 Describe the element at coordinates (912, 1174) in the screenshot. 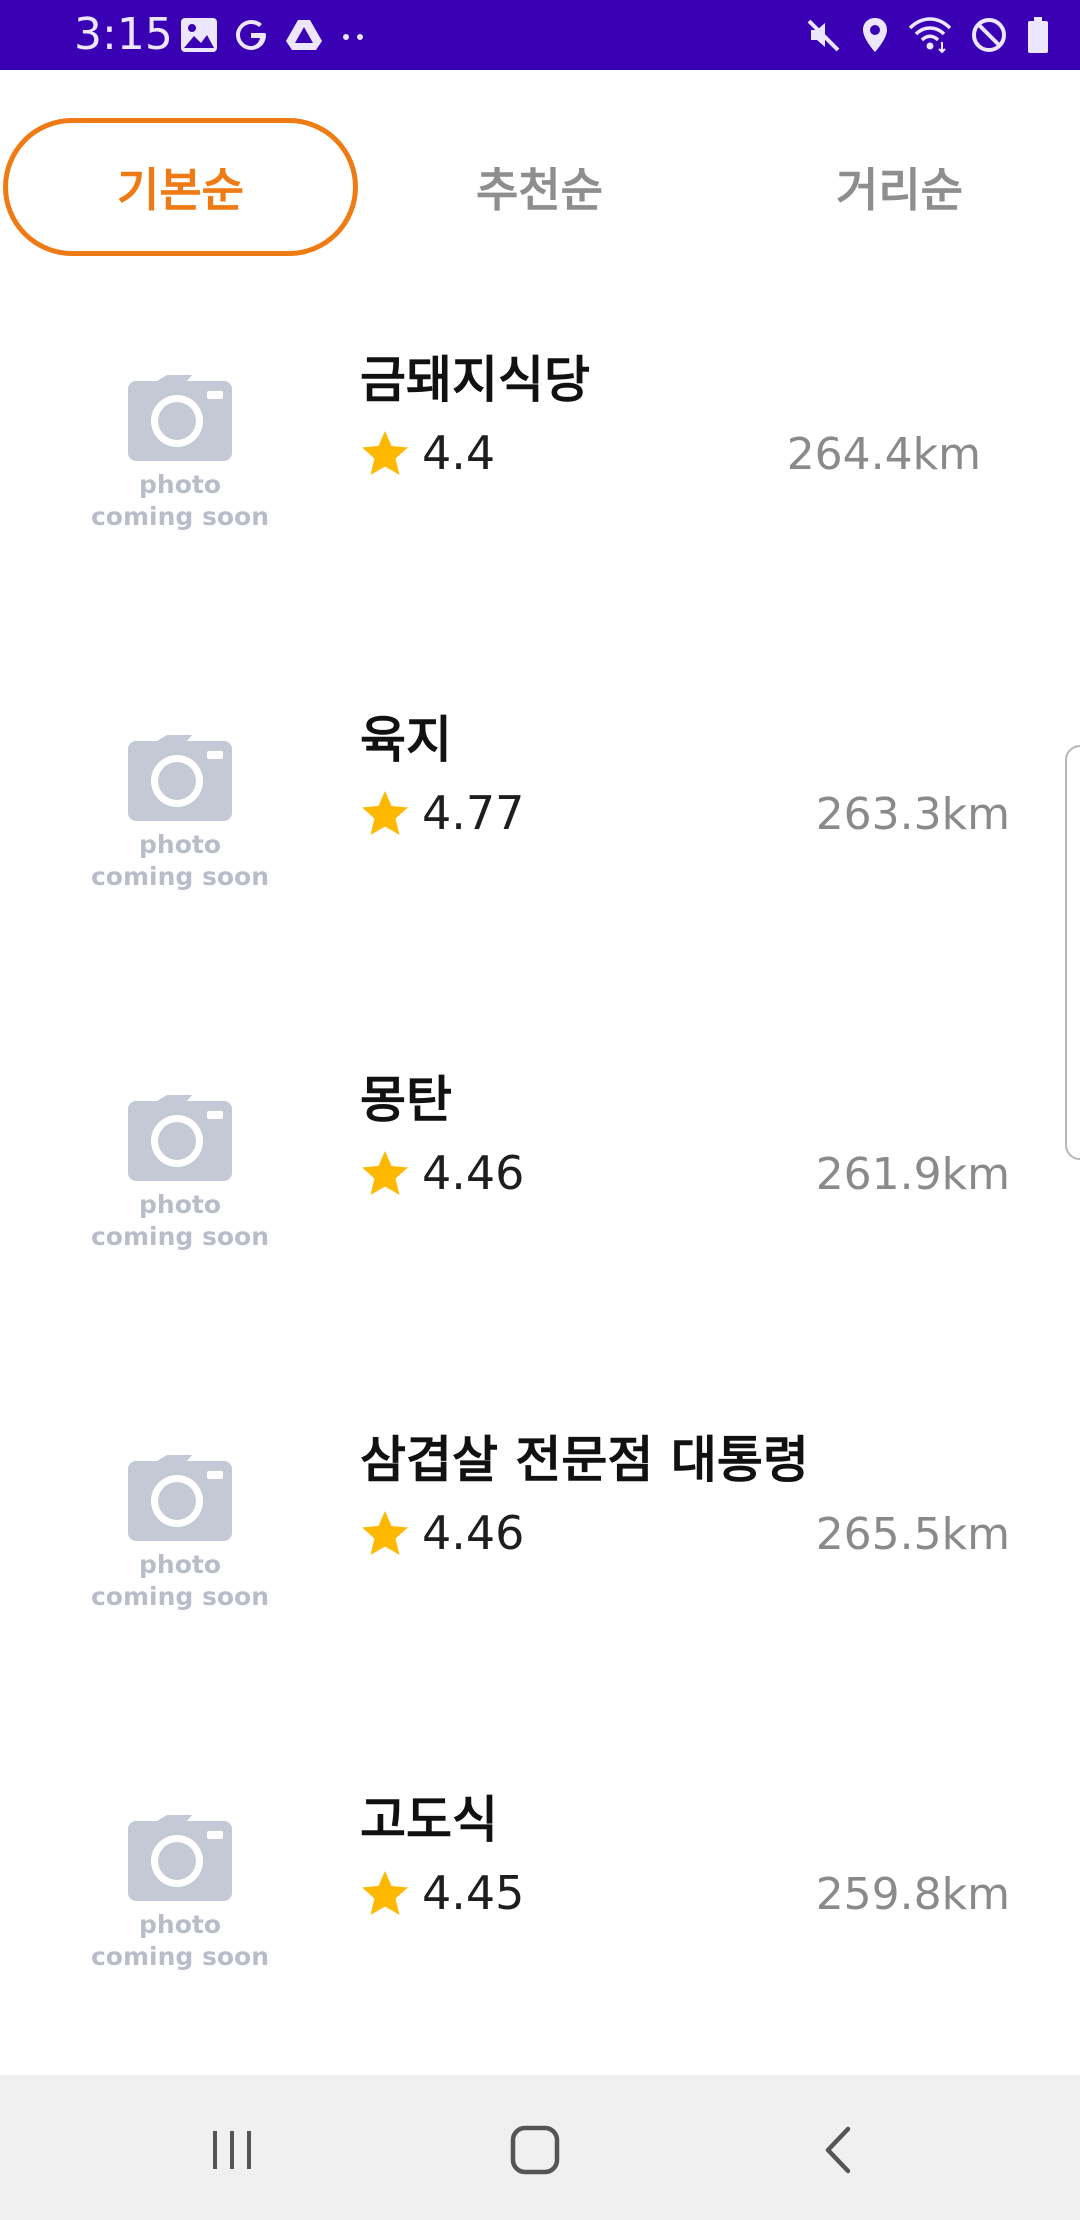

I see `distance: 261.9km` at that location.